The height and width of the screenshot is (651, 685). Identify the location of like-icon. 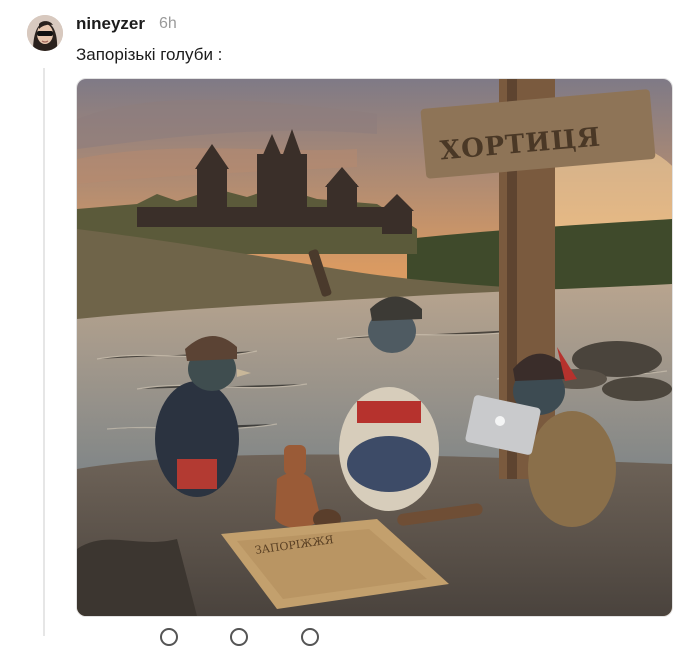
(169, 637).